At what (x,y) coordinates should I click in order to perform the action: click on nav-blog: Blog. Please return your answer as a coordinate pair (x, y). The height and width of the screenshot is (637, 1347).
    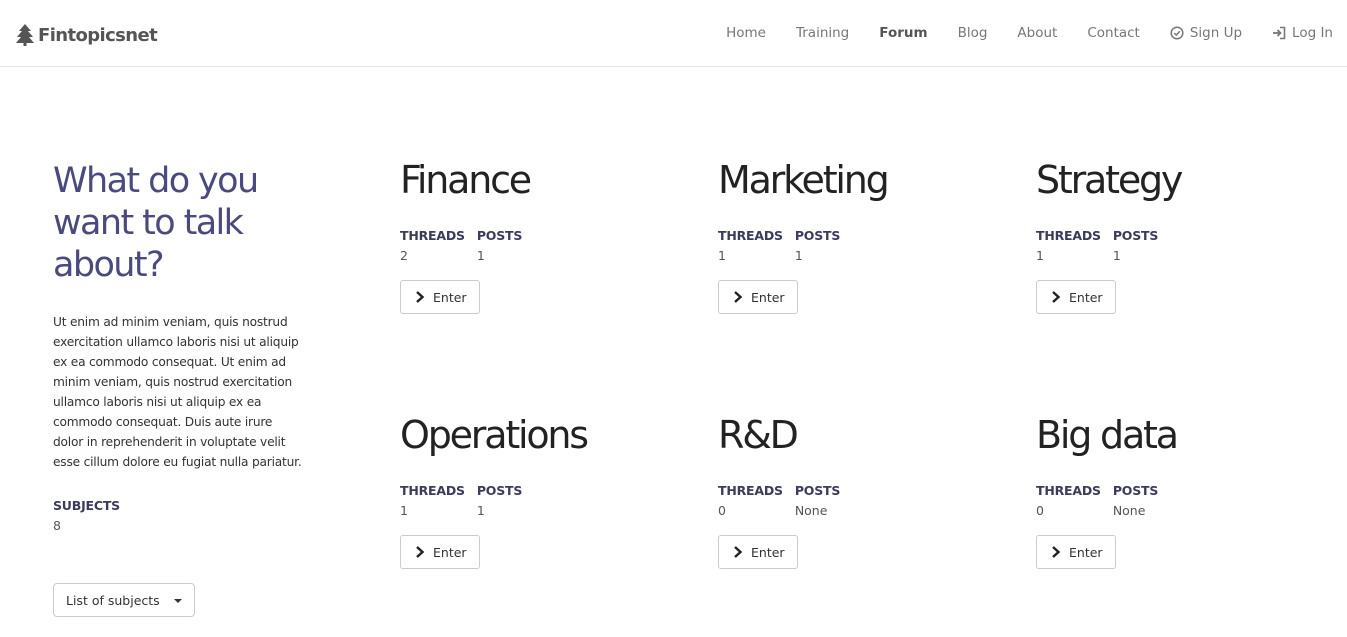
    Looking at the image, I should click on (973, 33).